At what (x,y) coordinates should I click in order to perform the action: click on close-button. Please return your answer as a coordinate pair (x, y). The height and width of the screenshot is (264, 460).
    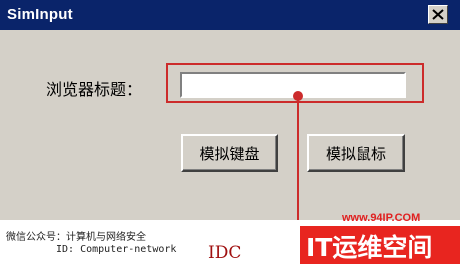
    Looking at the image, I should click on (438, 14).